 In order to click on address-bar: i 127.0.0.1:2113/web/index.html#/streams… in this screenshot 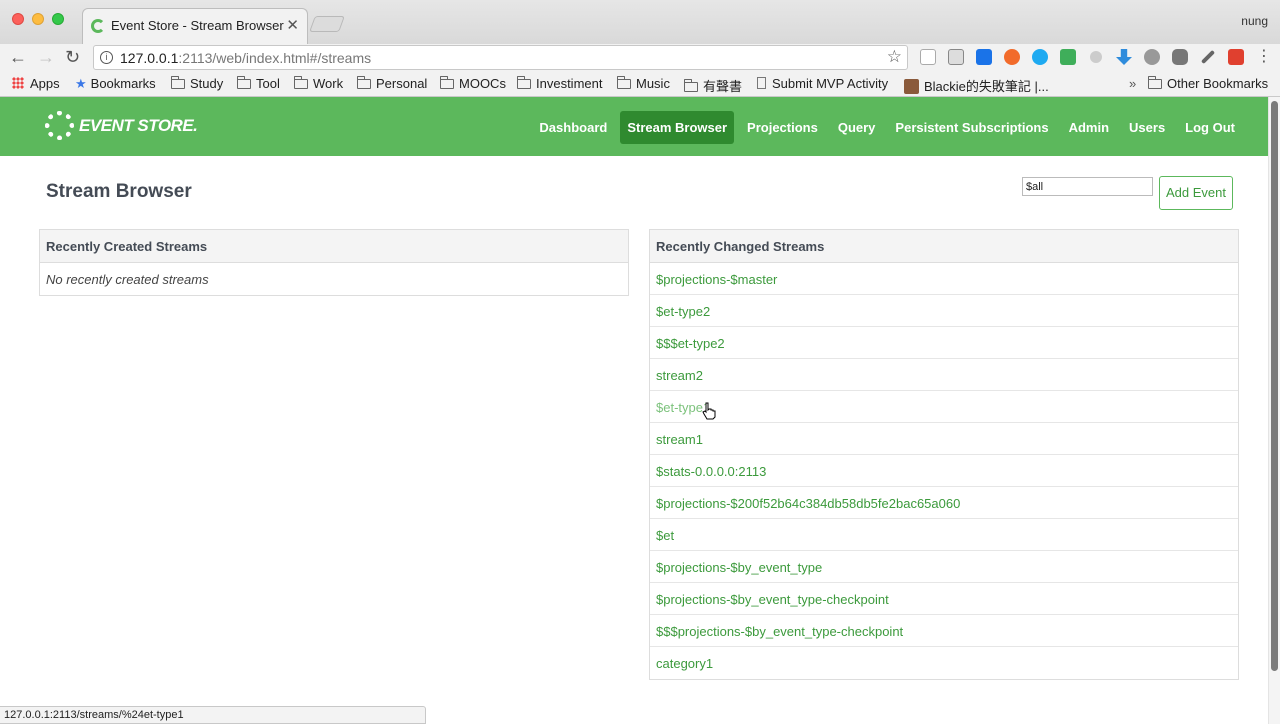, I will do `click(500, 57)`.